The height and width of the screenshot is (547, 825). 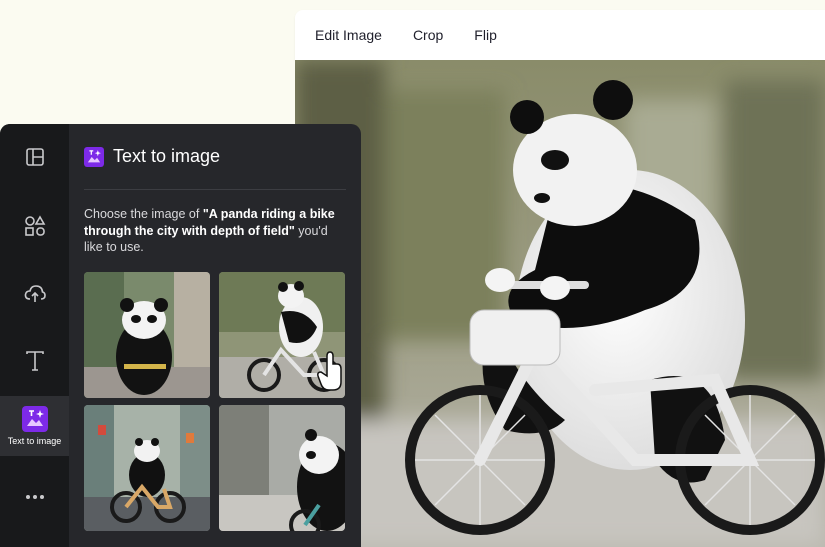 I want to click on panel-divider, so click(x=215, y=189).